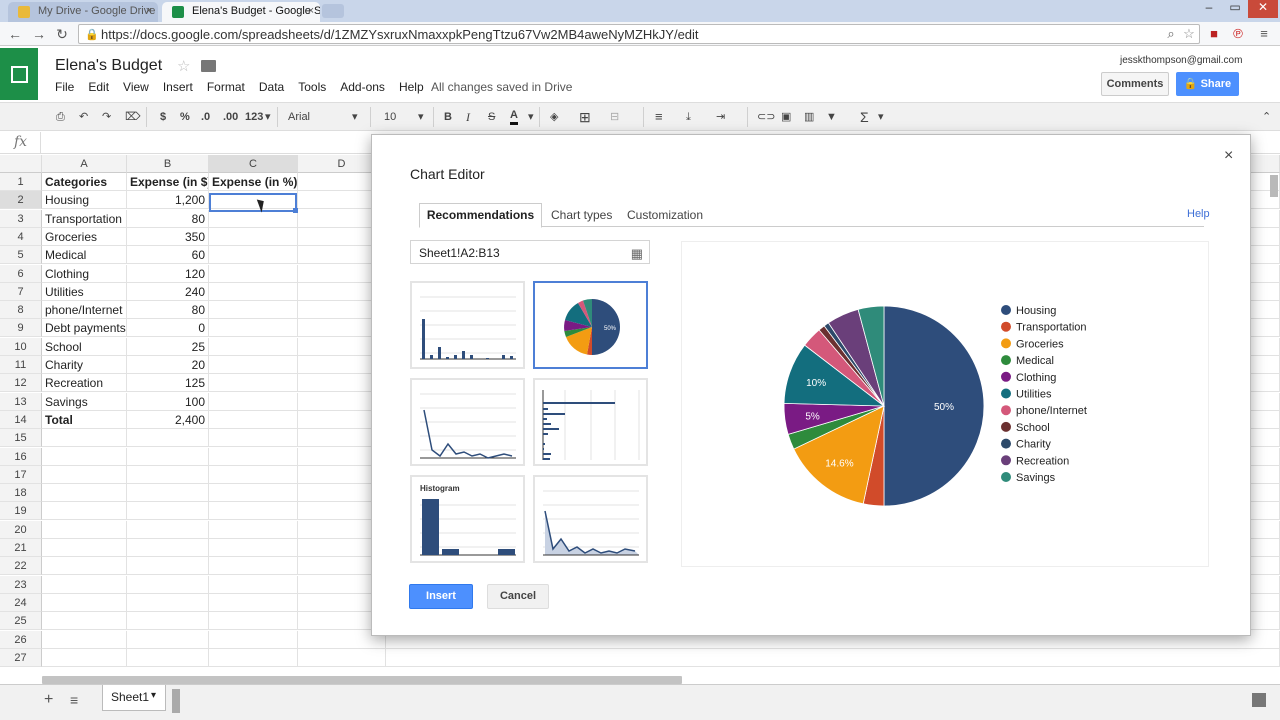 This screenshot has width=1280, height=720. What do you see at coordinates (21, 383) in the screenshot?
I see `row-header: 12` at bounding box center [21, 383].